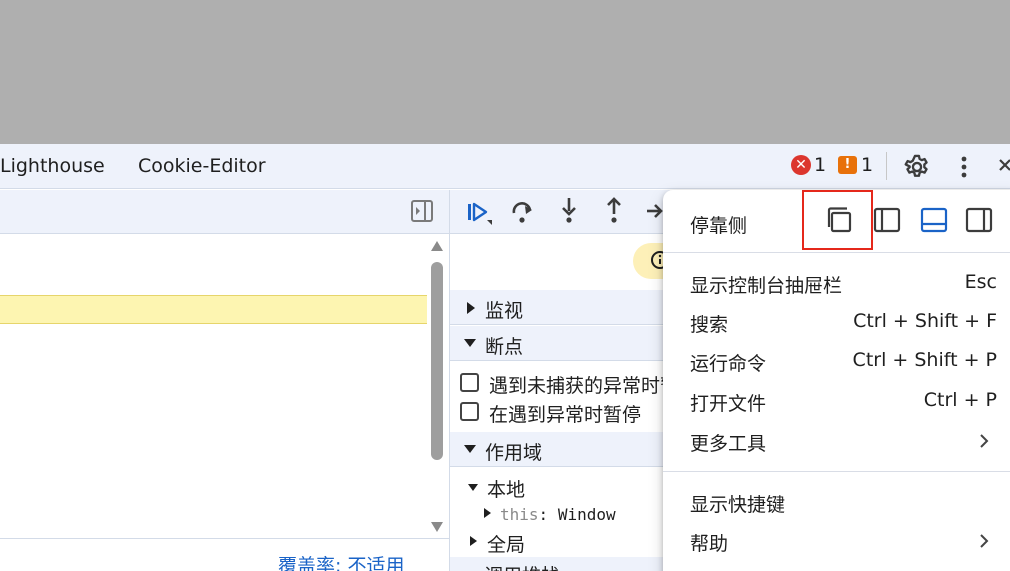 The width and height of the screenshot is (1010, 571). I want to click on menu-item-run-command: 运行命令 Ctrl + Shift + P, so click(836, 361).